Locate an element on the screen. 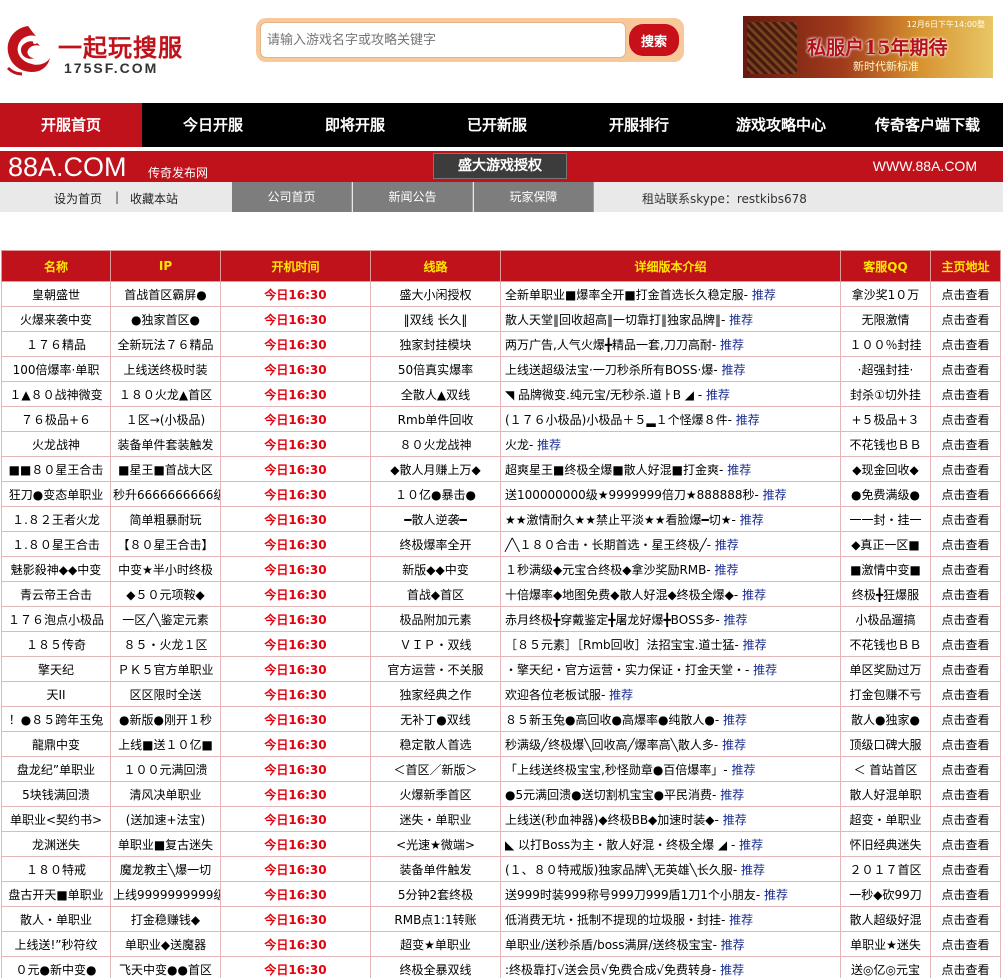 The width and height of the screenshot is (1003, 978). server-name: １.８２王者火龙 is located at coordinates (56, 519).